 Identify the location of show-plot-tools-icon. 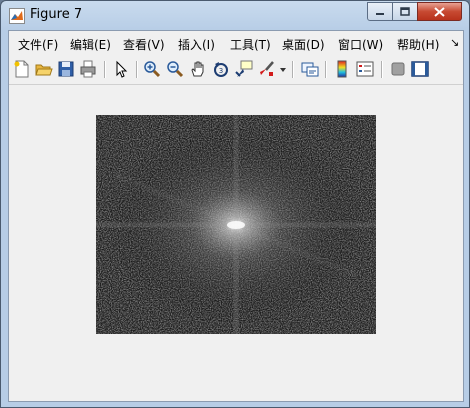
(420, 69).